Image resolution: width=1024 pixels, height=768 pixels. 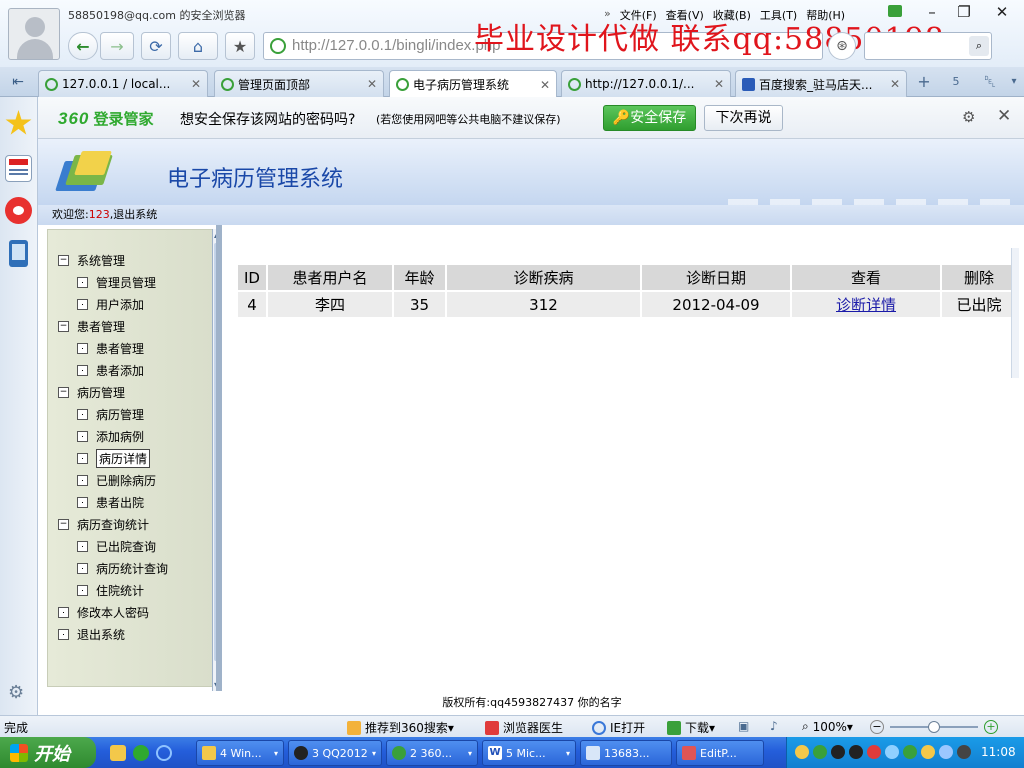 What do you see at coordinates (116, 480) in the screenshot?
I see `tree-item-record-deleted: 已删除病历` at bounding box center [116, 480].